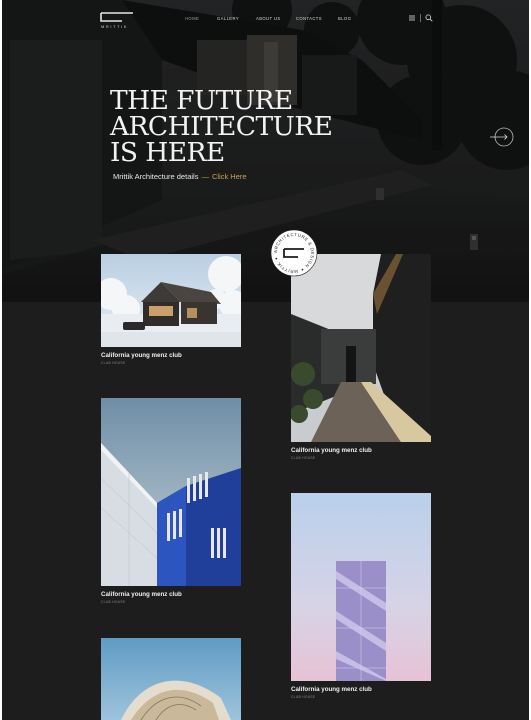 The height and width of the screenshot is (720, 531). What do you see at coordinates (156, 176) in the screenshot?
I see `hero-subtitle-text: Mrittik Architecture details` at bounding box center [156, 176].